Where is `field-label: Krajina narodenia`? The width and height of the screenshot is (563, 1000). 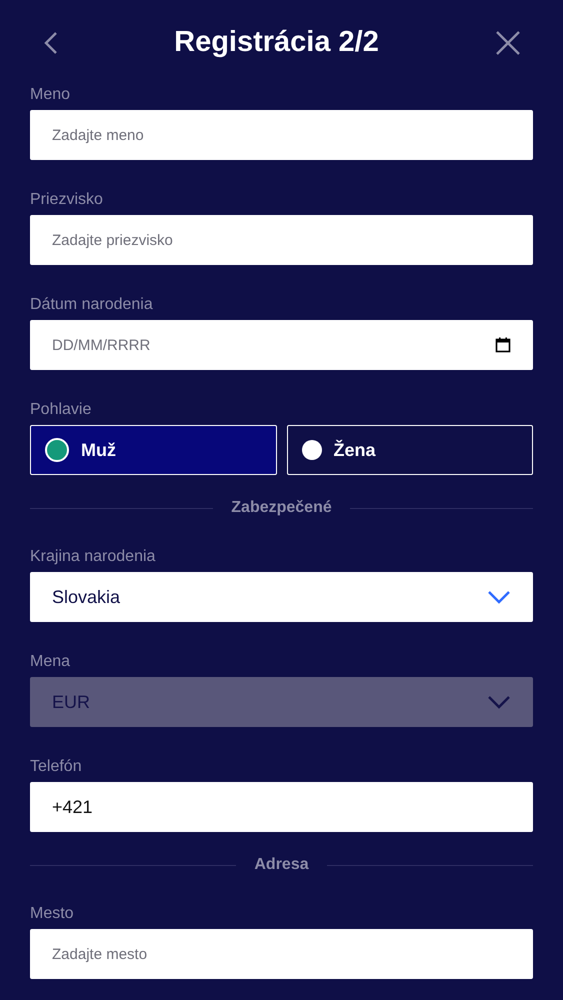
field-label: Krajina narodenia is located at coordinates (93, 557).